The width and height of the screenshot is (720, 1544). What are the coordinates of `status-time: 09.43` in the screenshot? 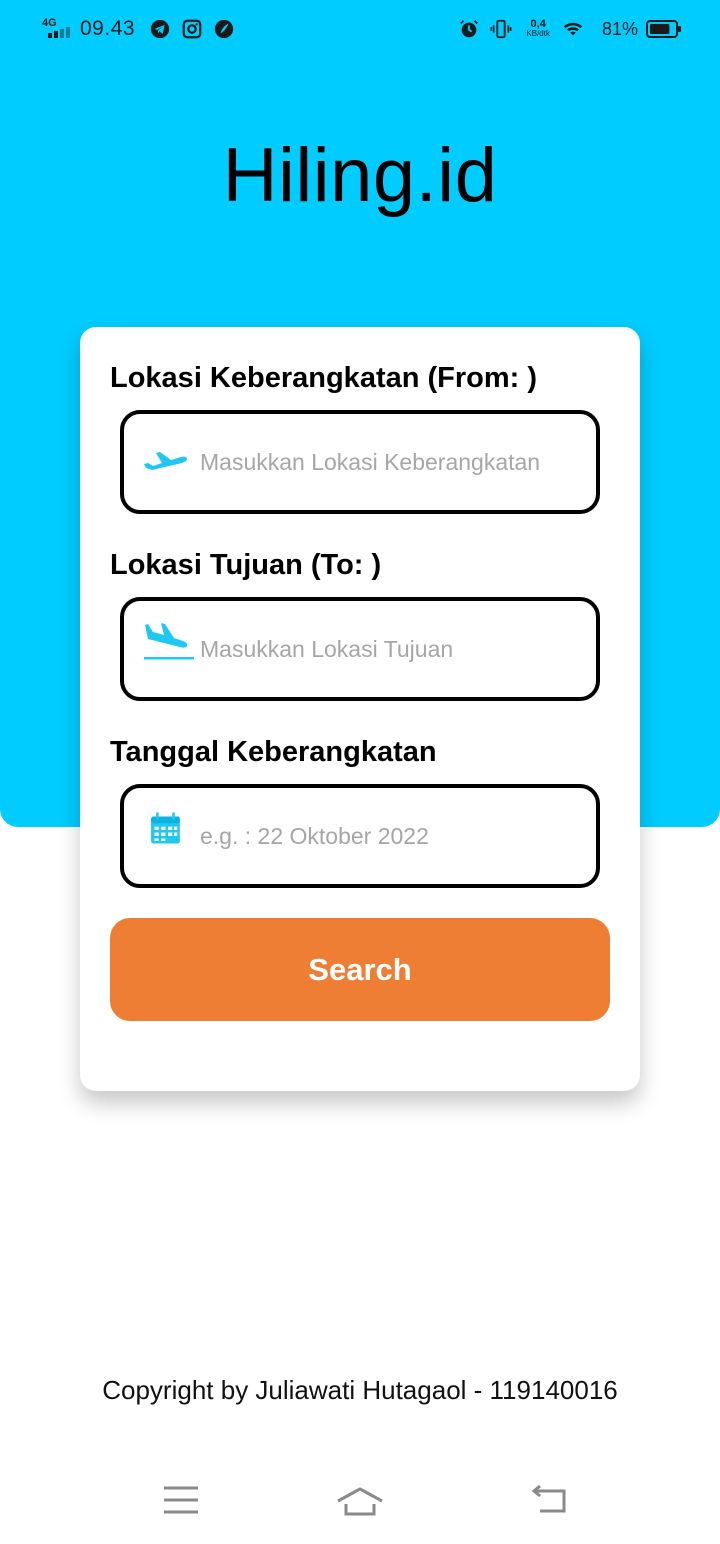 It's located at (108, 28).